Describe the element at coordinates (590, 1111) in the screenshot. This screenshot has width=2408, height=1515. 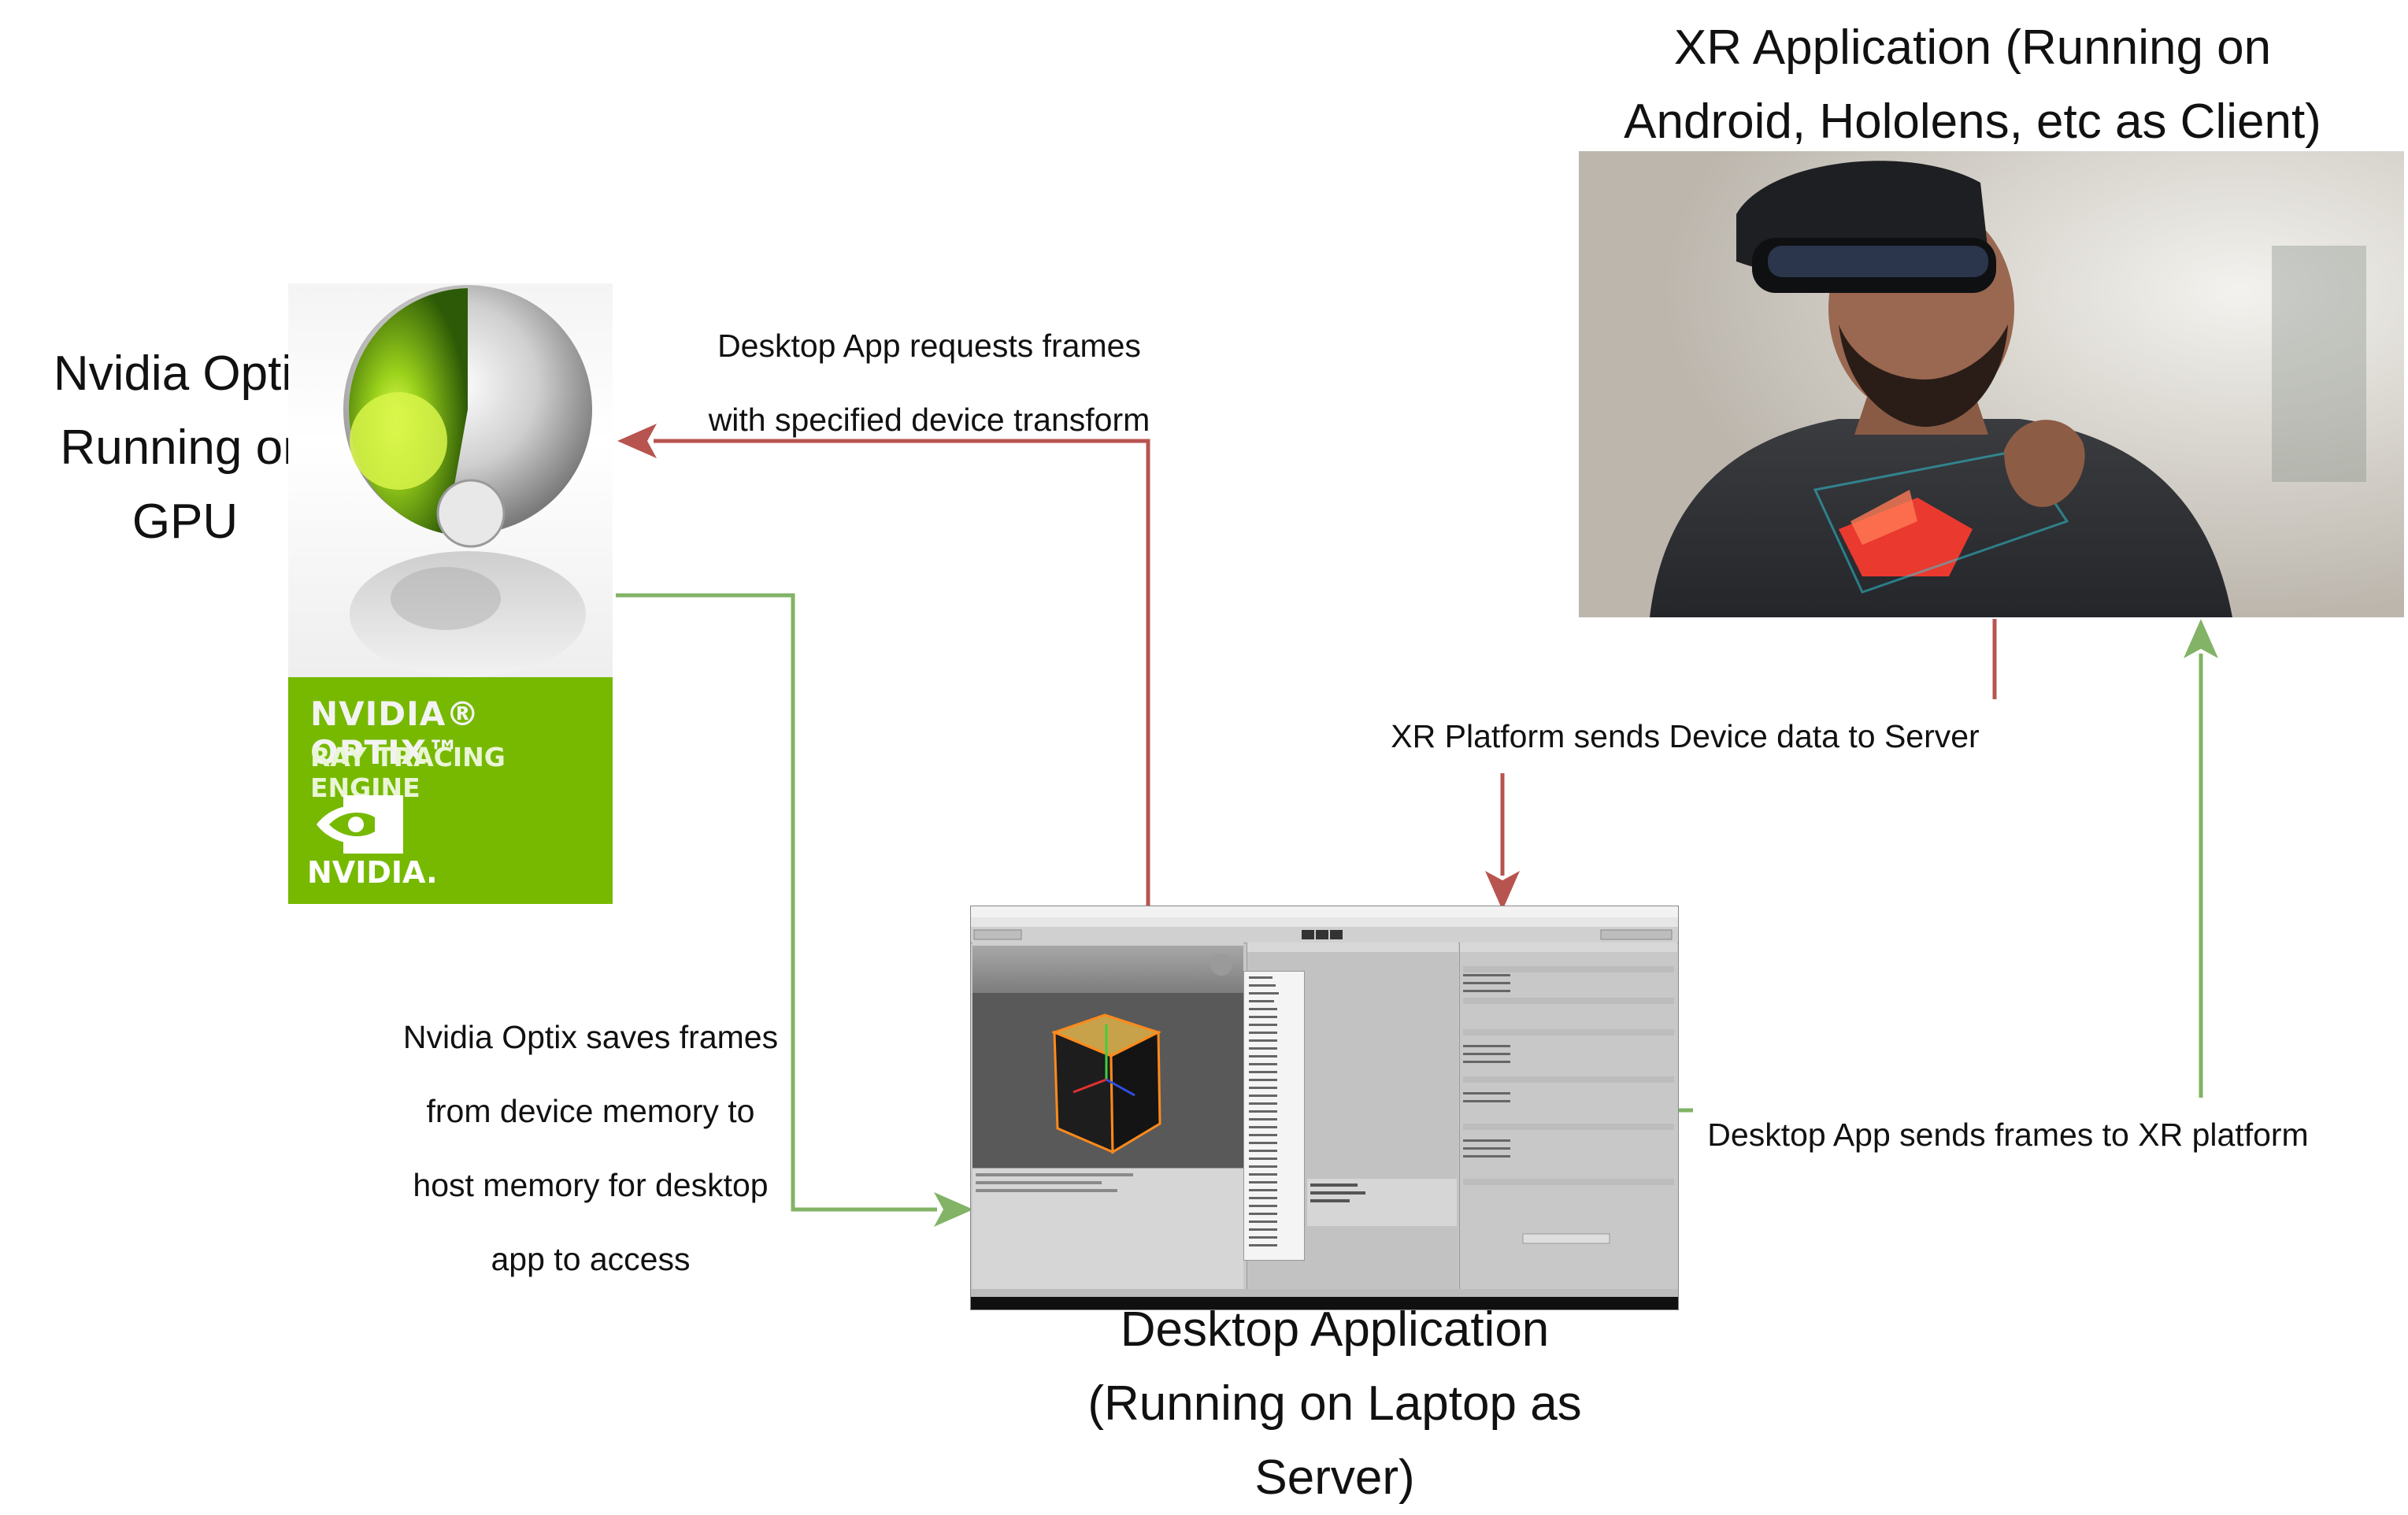
I see `edge-label-line: from device memory to` at that location.